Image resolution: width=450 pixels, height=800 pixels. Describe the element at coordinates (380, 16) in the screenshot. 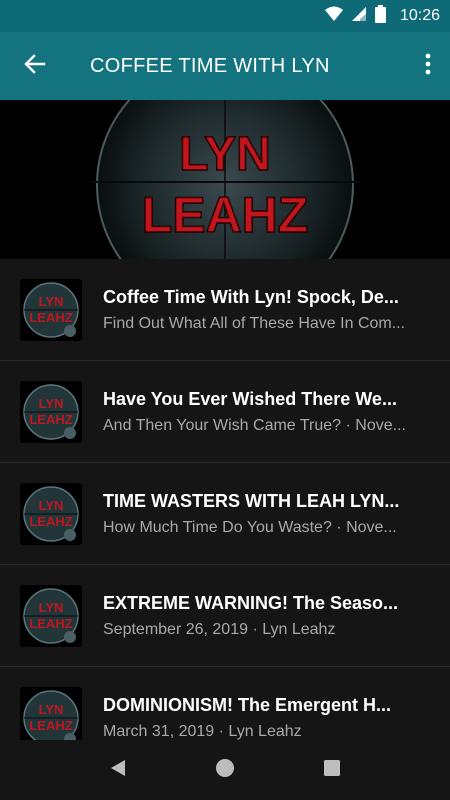

I see `battery-icon` at that location.